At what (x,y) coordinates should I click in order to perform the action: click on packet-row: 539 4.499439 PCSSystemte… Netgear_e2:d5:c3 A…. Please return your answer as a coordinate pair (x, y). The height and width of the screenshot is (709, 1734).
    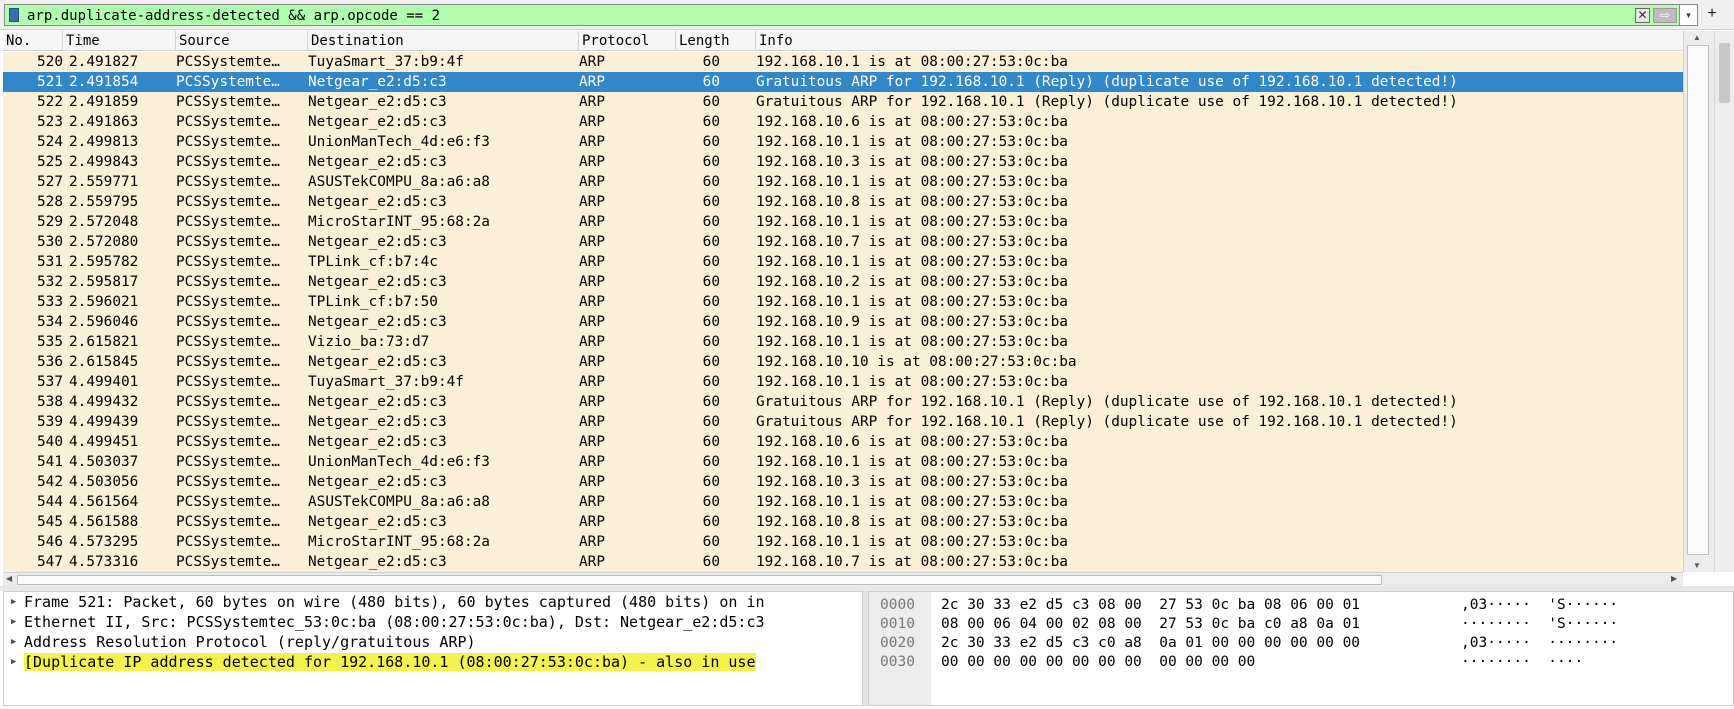
    Looking at the image, I should click on (843, 422).